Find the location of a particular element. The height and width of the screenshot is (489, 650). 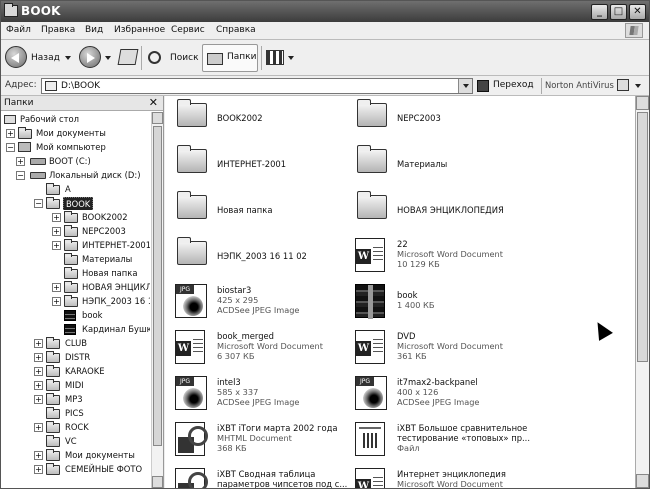

tree-item-materials: Материалы is located at coordinates (77, 259).